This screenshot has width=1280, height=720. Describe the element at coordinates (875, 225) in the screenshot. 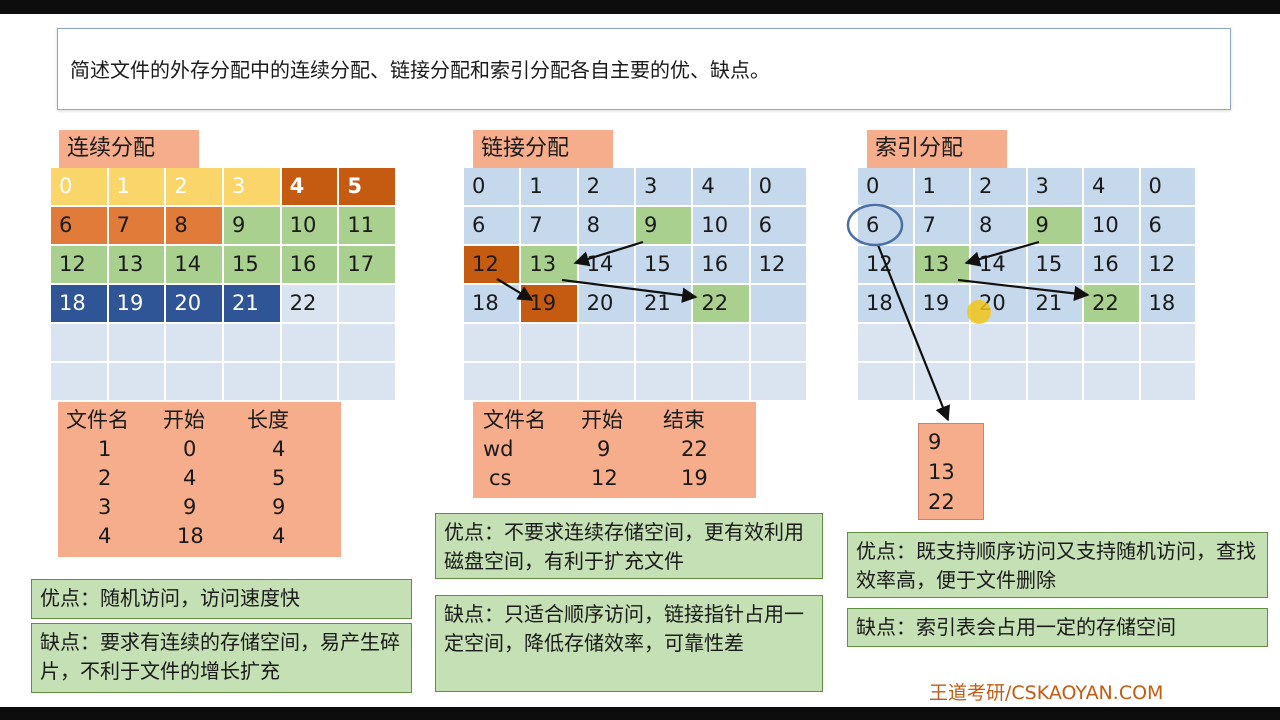

I see `highlight-circle` at that location.